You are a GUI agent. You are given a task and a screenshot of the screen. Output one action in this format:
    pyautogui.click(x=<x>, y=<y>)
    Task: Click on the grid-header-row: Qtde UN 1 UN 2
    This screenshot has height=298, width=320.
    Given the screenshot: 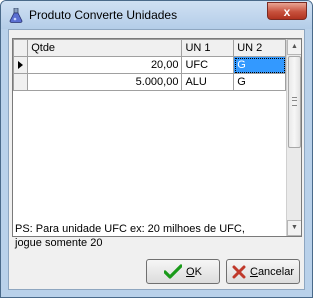 What is the action you would take?
    pyautogui.click(x=149, y=48)
    